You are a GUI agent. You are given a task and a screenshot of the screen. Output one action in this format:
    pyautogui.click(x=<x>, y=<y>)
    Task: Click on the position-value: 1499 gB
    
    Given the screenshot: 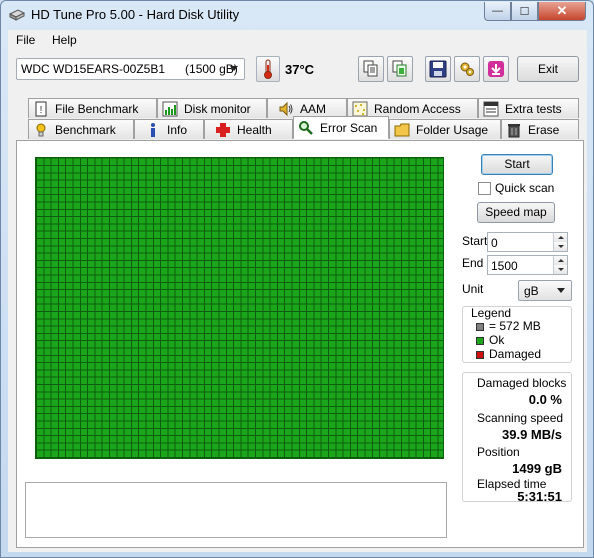 What is the action you would take?
    pyautogui.click(x=537, y=468)
    